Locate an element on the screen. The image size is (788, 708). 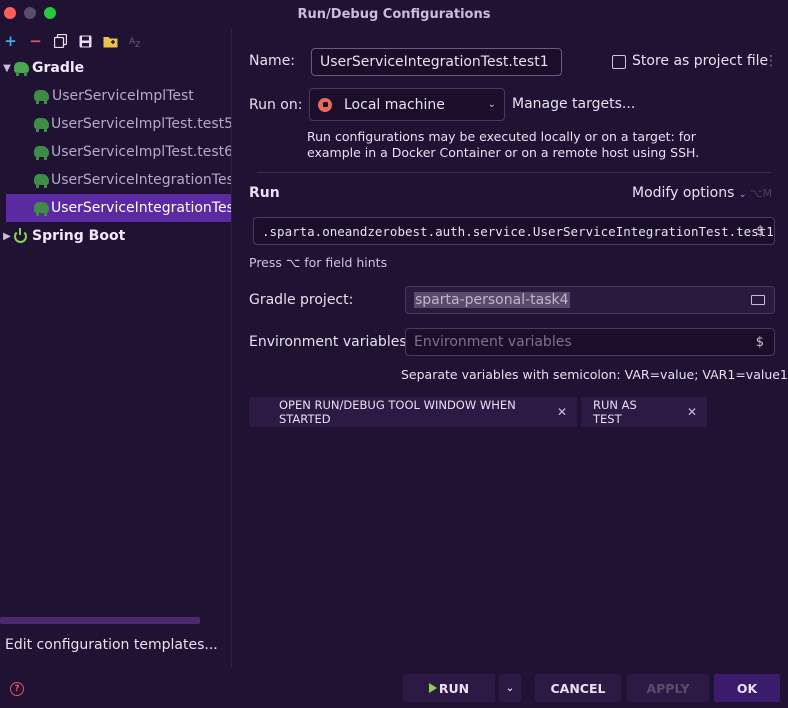
chip-label: OPEN RUN/DEBUG TOOL WINDOW WHEN STARTED is located at coordinates (397, 412).